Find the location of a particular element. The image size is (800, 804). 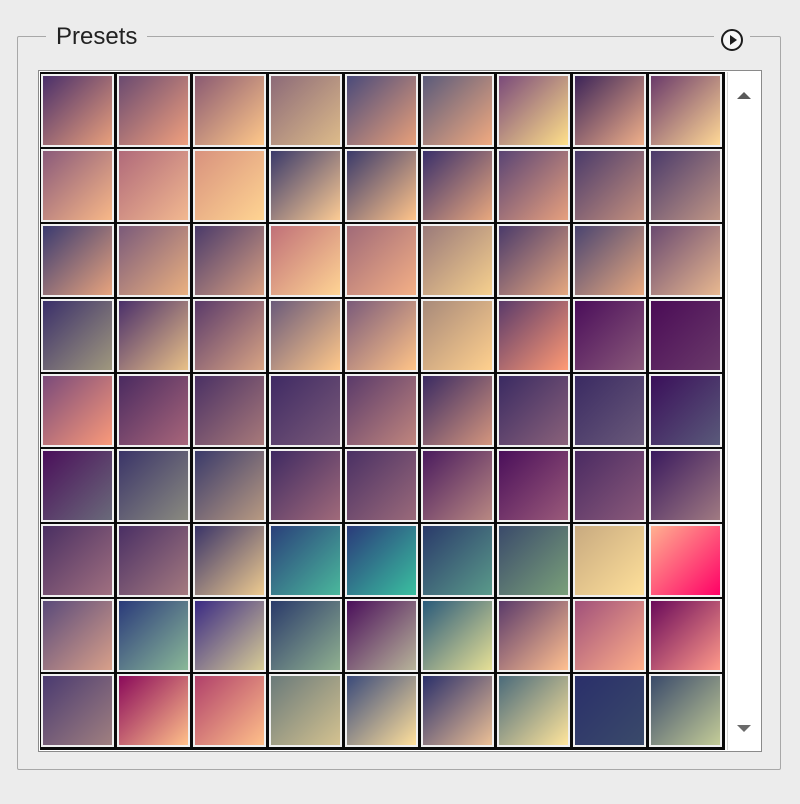

scroll-track is located at coordinates (744, 411).